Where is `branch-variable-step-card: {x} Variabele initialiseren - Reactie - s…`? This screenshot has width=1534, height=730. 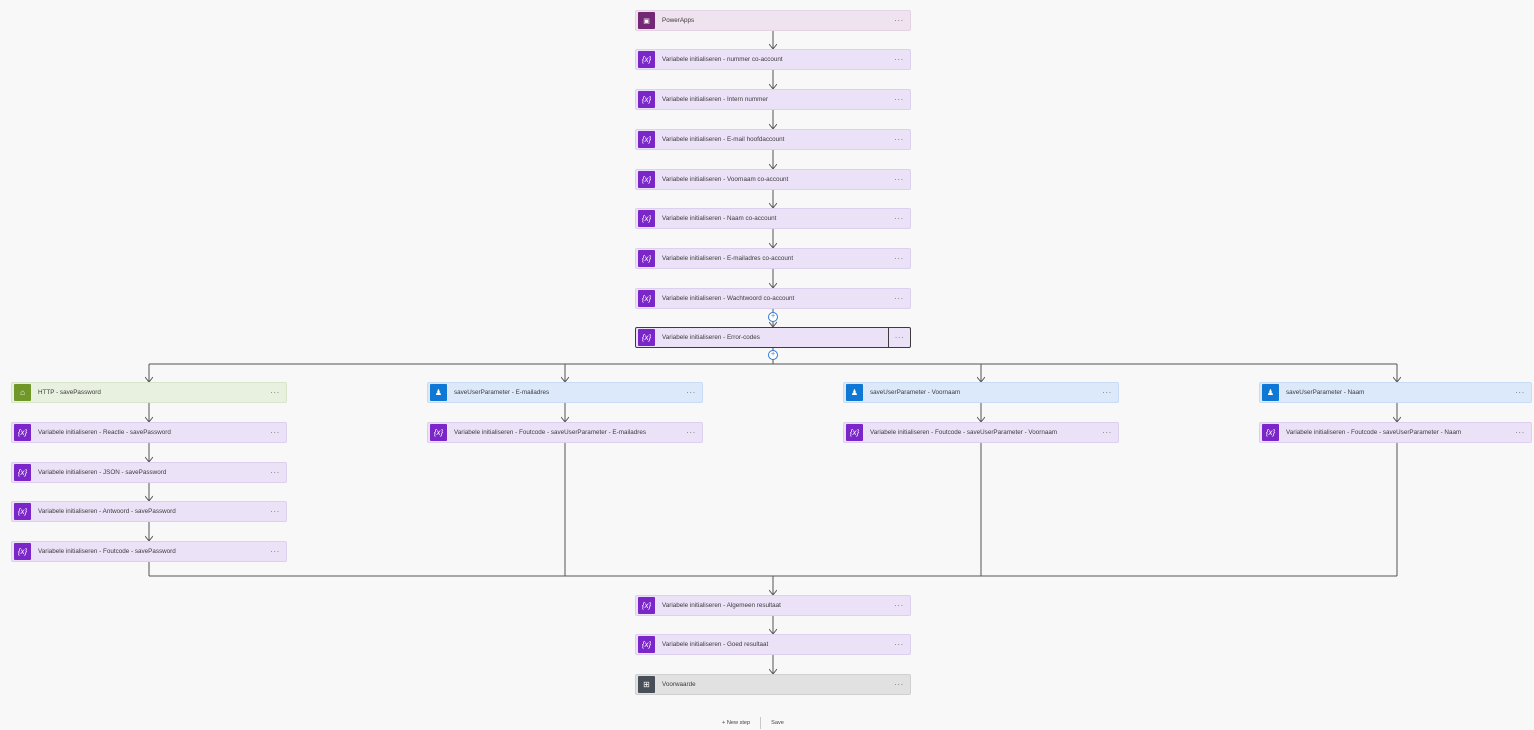
branch-variable-step-card: {x} Variabele initialiseren - Reactie - s… is located at coordinates (149, 432).